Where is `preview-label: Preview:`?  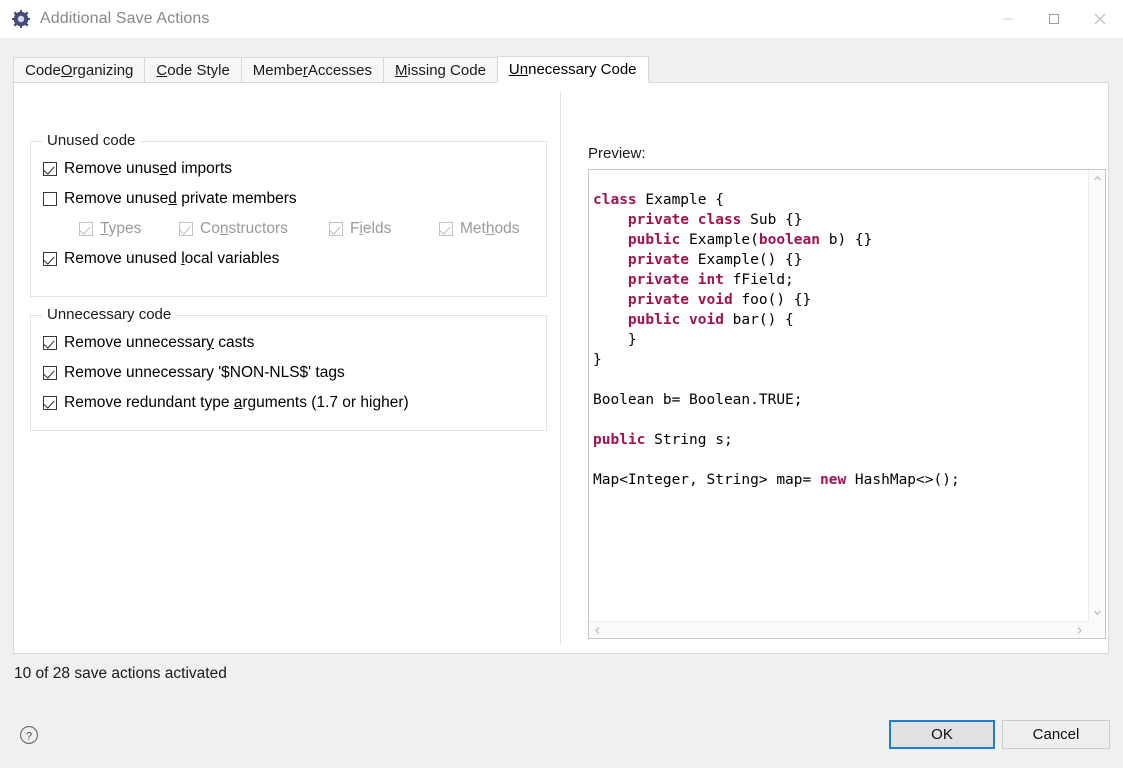
preview-label: Preview: is located at coordinates (617, 153).